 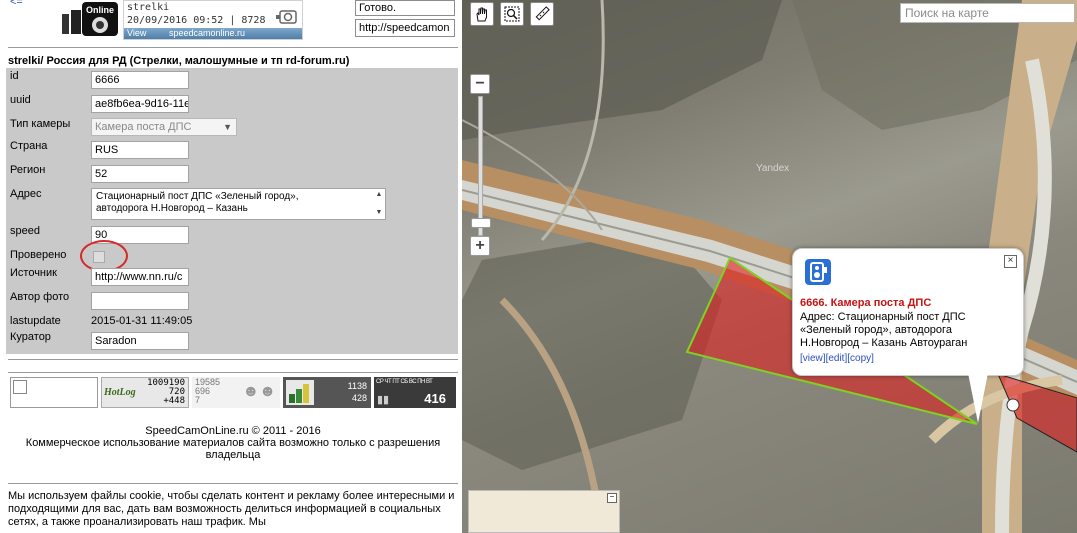 What do you see at coordinates (404, 382) in the screenshot?
I see `days-row: СР ЧТ ПТ СБ ВС ПН ВТ` at bounding box center [404, 382].